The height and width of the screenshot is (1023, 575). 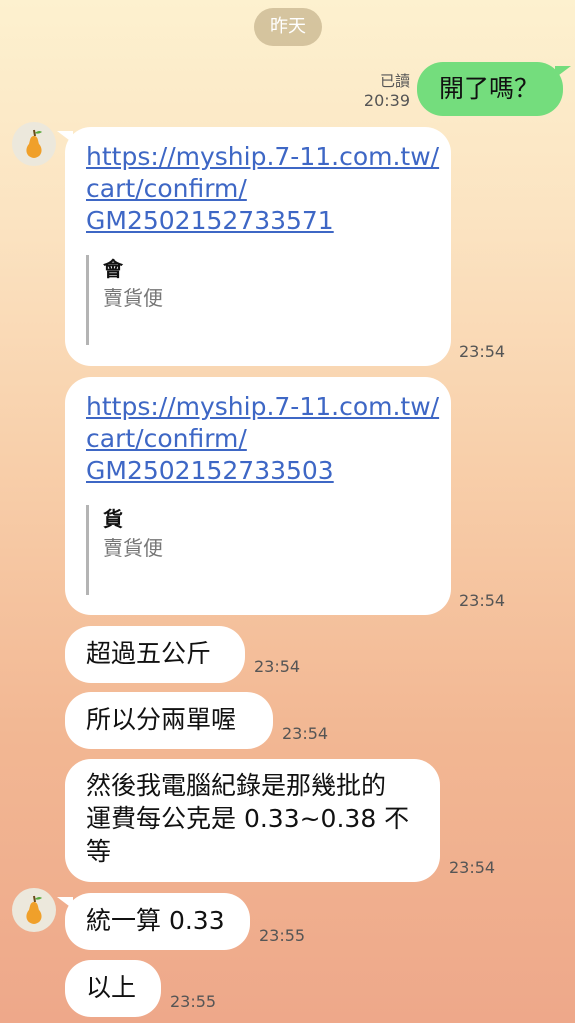 I want to click on incoming-text-message: 然後我電腦紀錄是那幾批的 運費每公克是 0.33~0.38 不 等, so click(x=252, y=820).